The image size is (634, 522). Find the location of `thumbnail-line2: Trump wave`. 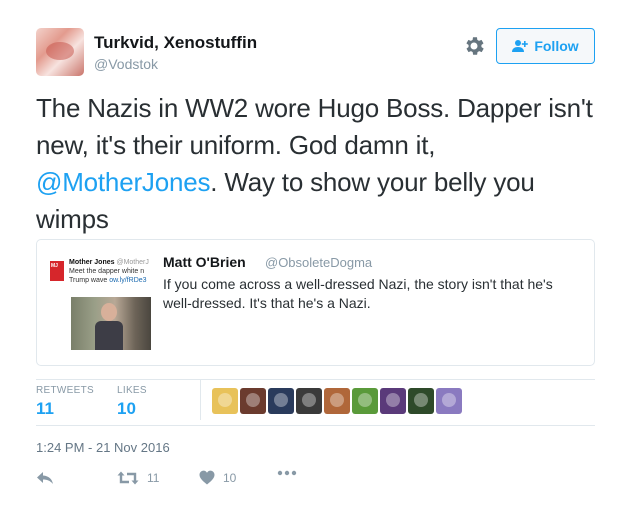

thumbnail-line2: Trump wave is located at coordinates (89, 280).